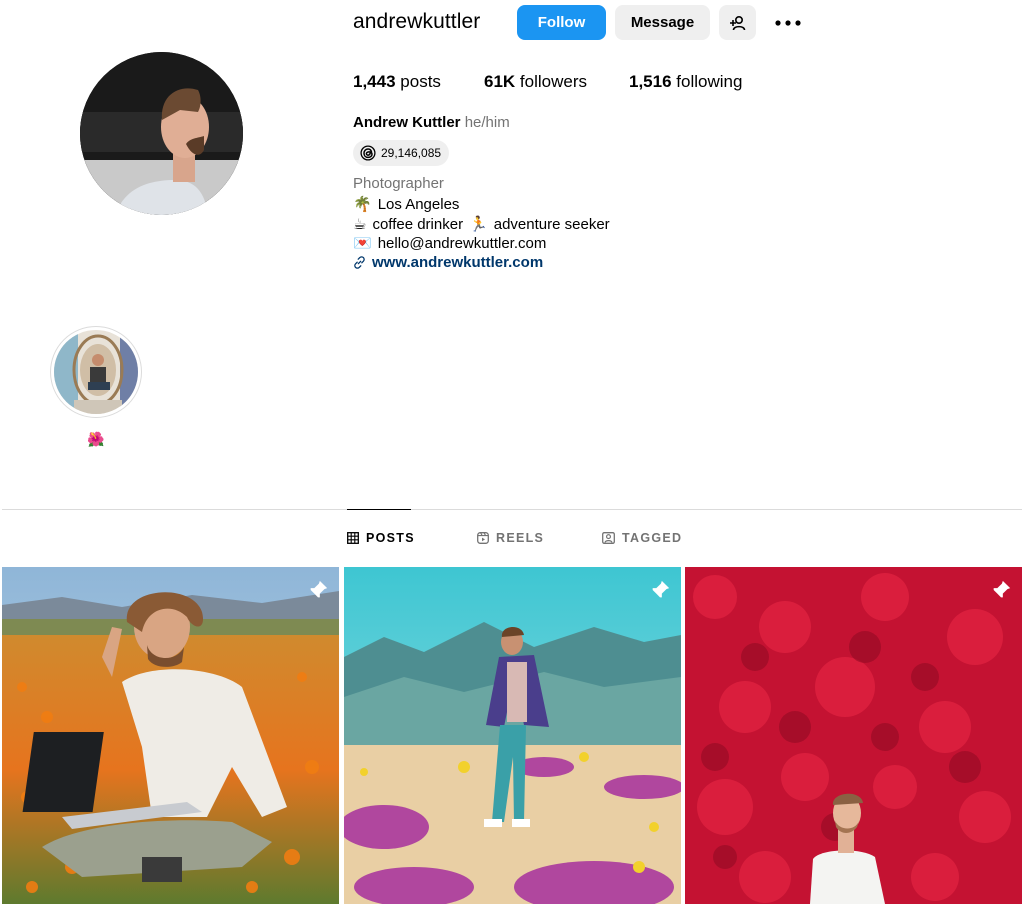 This screenshot has width=1028, height=904. I want to click on tab-posts-label: POSTS, so click(390, 538).